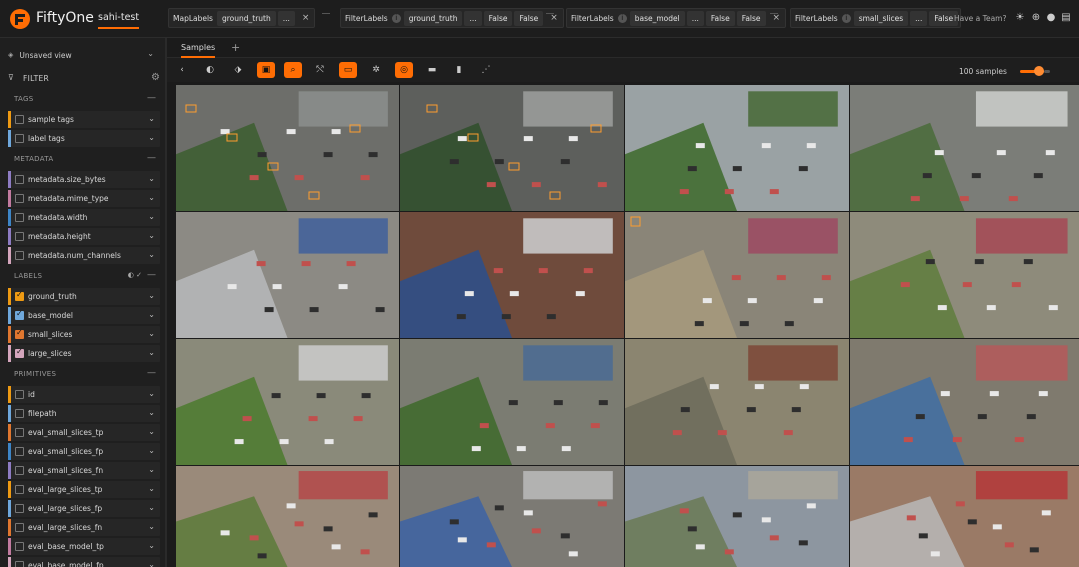  What do you see at coordinates (84, 179) in the screenshot?
I see `sidebar-field-row: metadata.size_bytes ⌄` at bounding box center [84, 179].